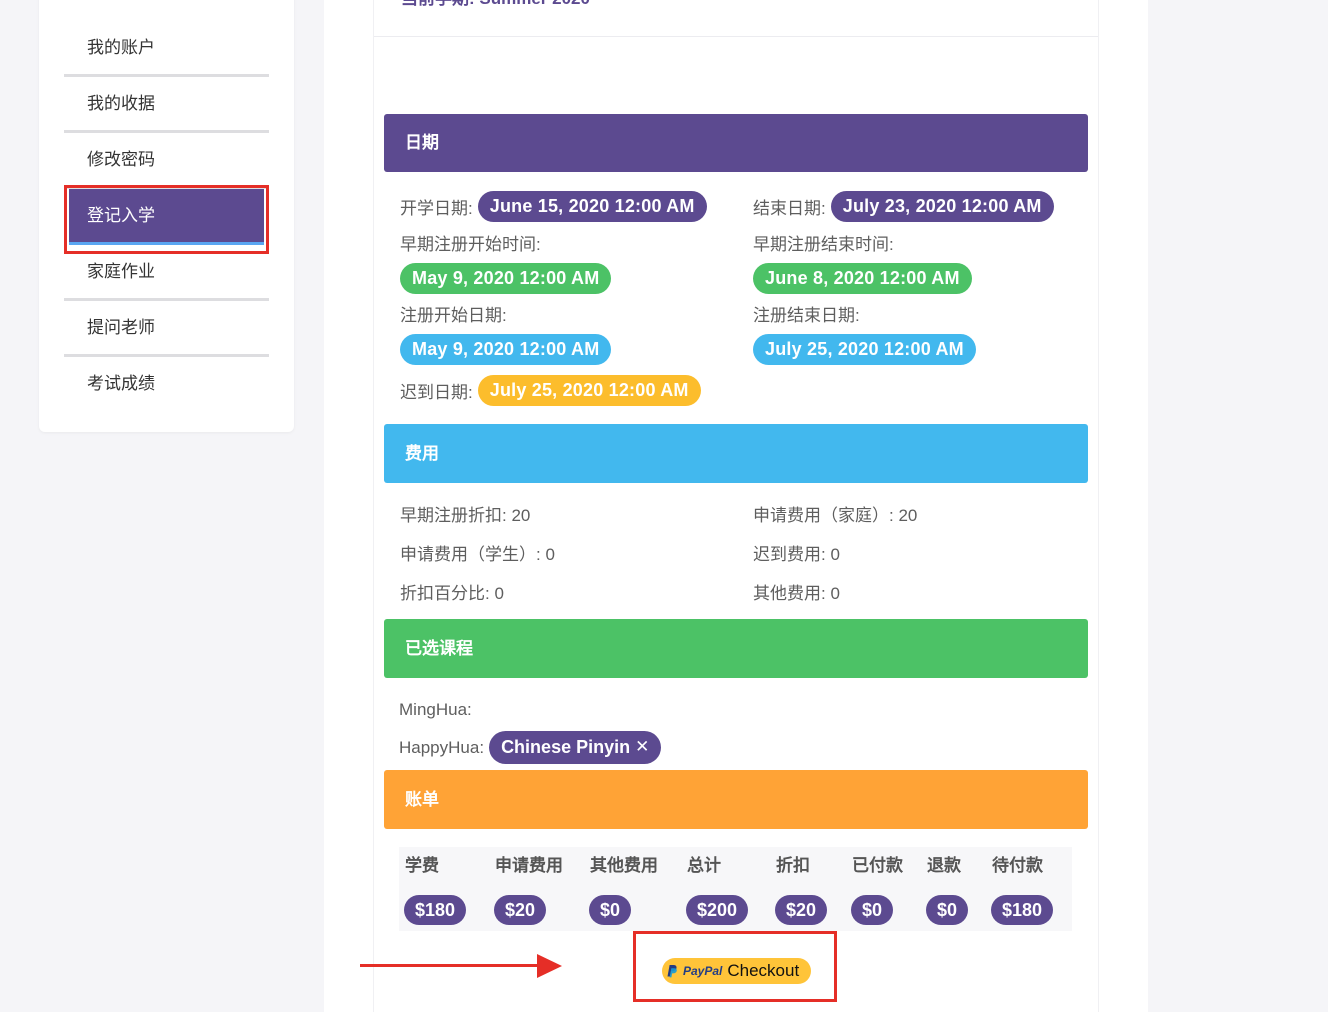 This screenshot has width=1328, height=1012. I want to click on amount-badge: $200, so click(717, 910).